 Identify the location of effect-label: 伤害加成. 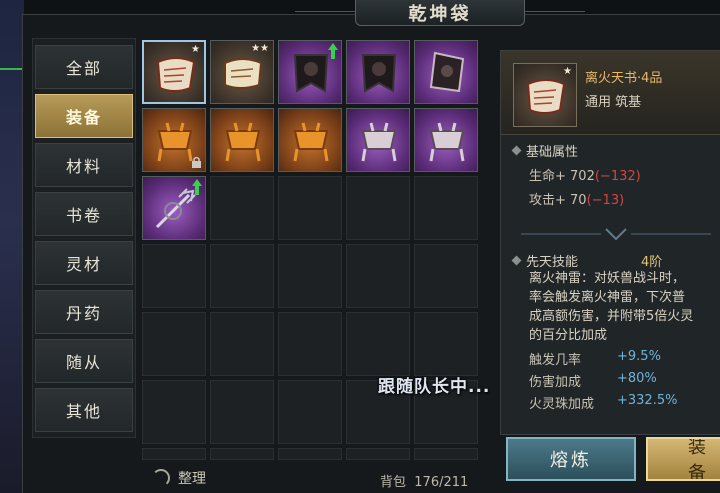
(555, 382).